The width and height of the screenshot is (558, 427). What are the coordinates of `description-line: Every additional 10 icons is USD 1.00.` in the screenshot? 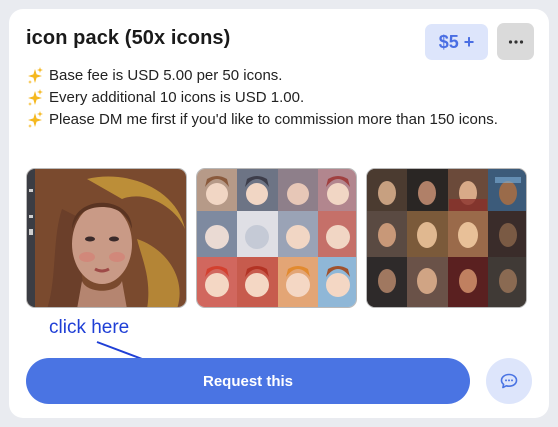 It's located at (278, 98).